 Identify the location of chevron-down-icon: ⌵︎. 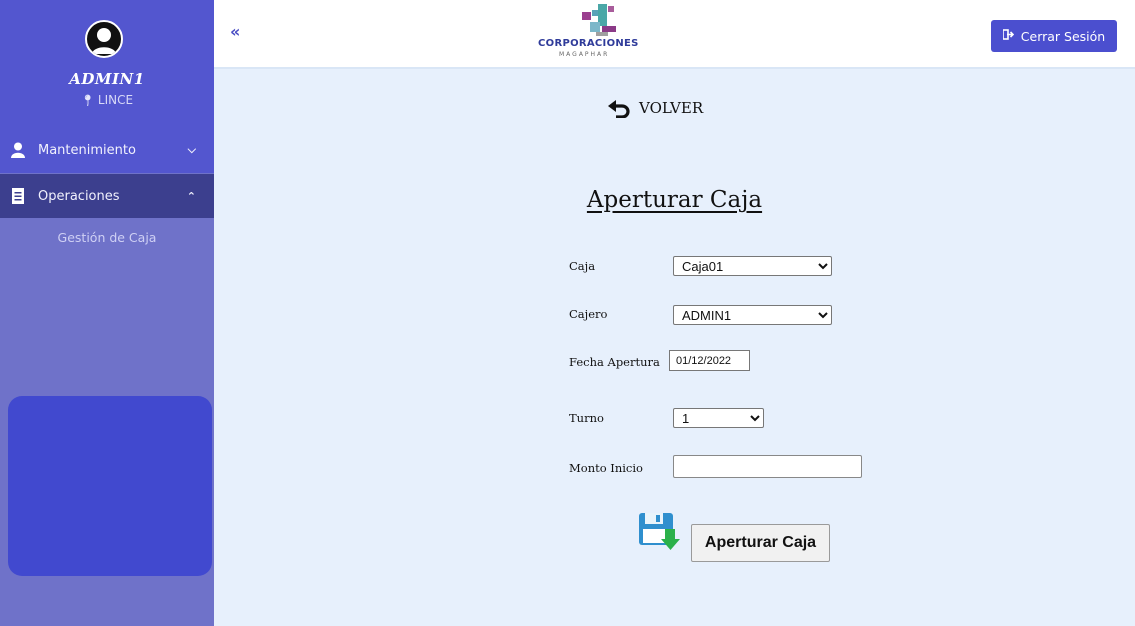
(191, 149).